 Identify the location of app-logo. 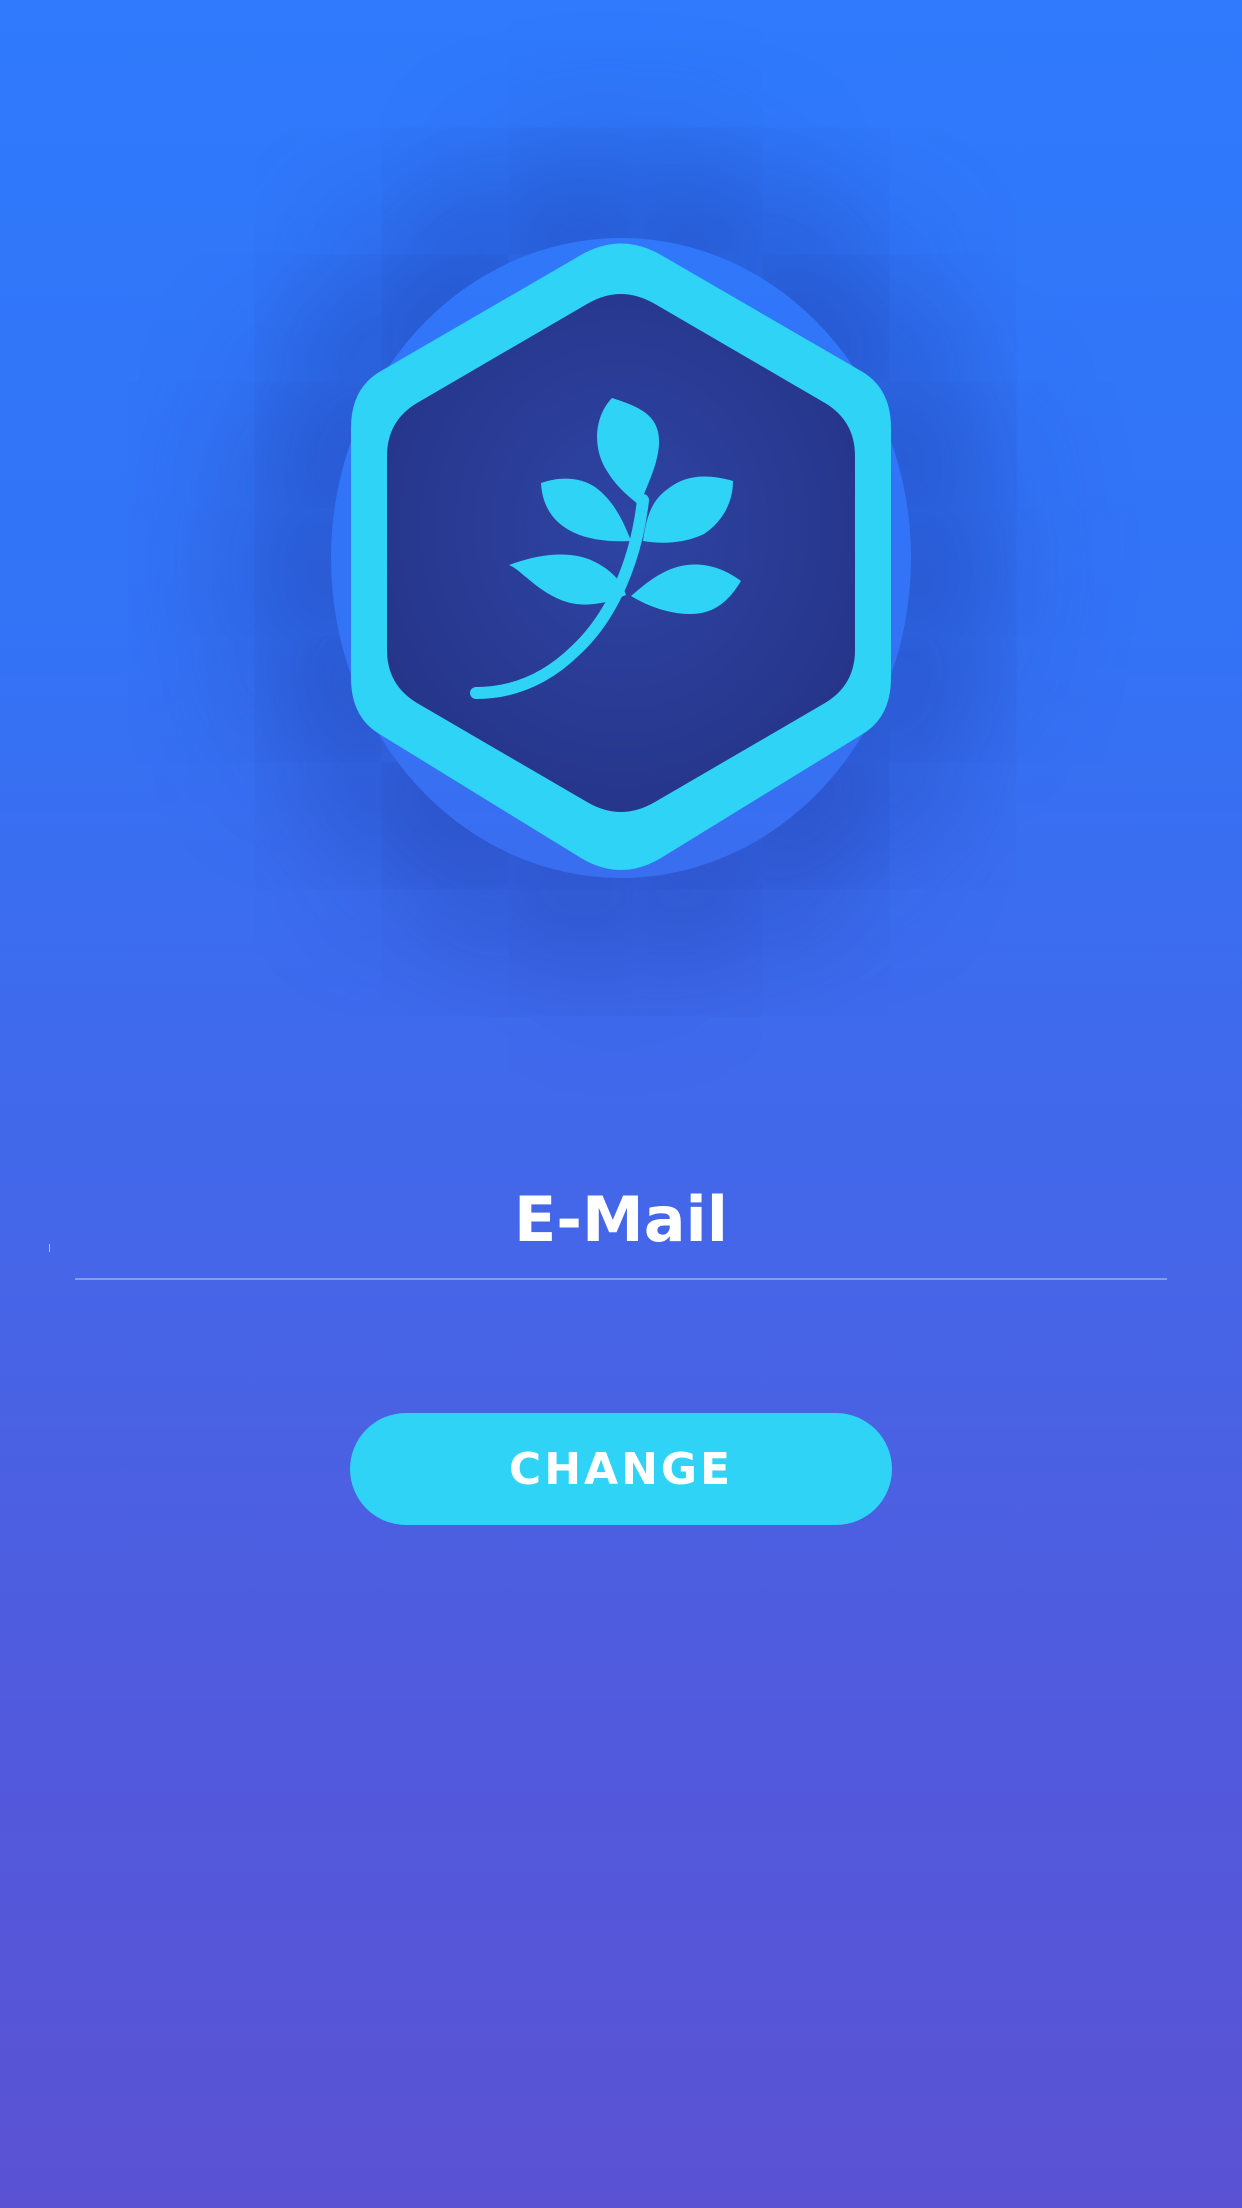
(621, 558).